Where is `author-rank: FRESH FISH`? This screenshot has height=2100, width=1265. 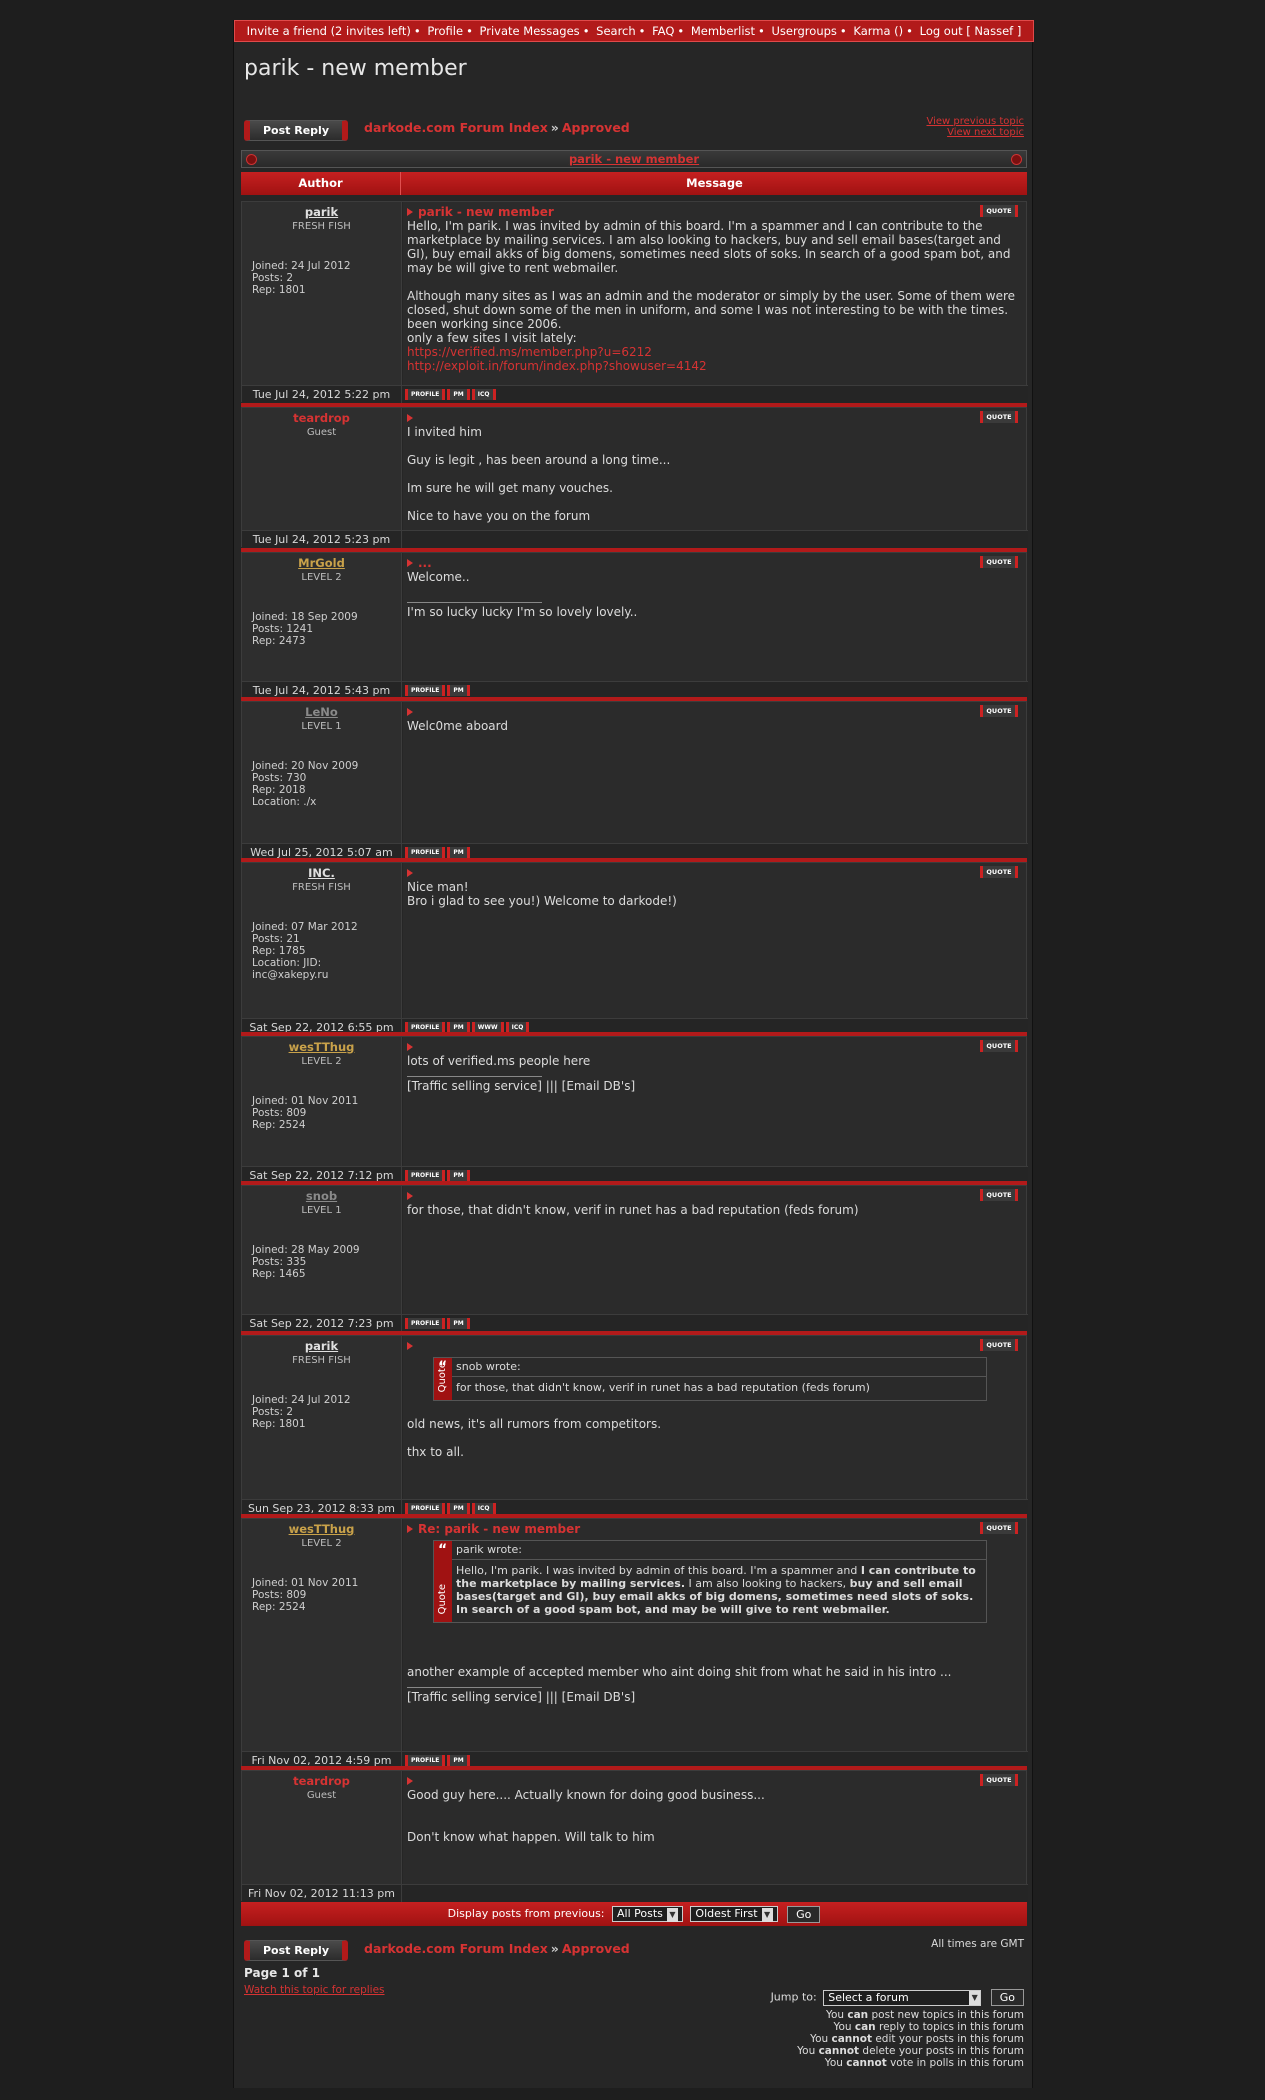 author-rank: FRESH FISH is located at coordinates (321, 887).